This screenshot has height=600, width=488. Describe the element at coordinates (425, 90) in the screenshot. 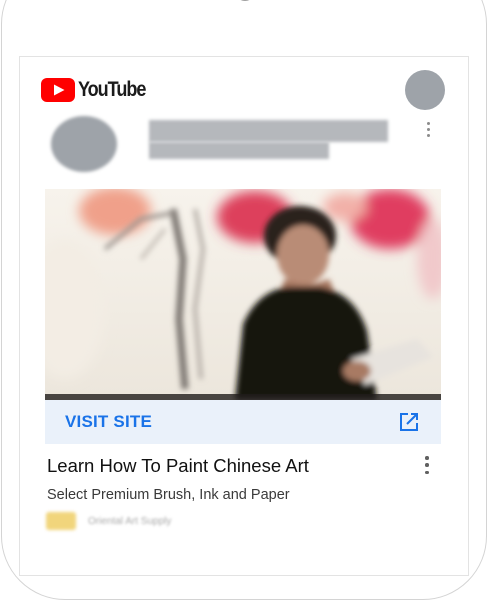

I see `account-avatar` at that location.